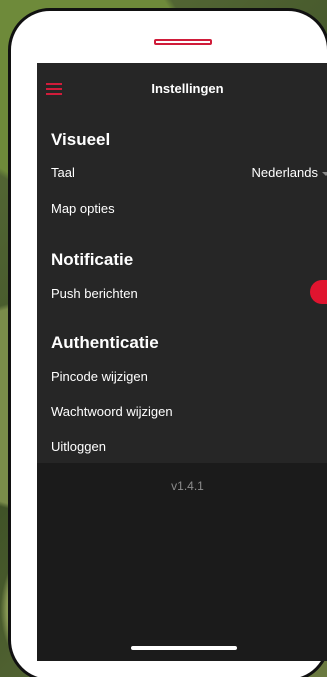 The image size is (327, 677). Describe the element at coordinates (63, 172) in the screenshot. I see `language-label: Taal` at that location.